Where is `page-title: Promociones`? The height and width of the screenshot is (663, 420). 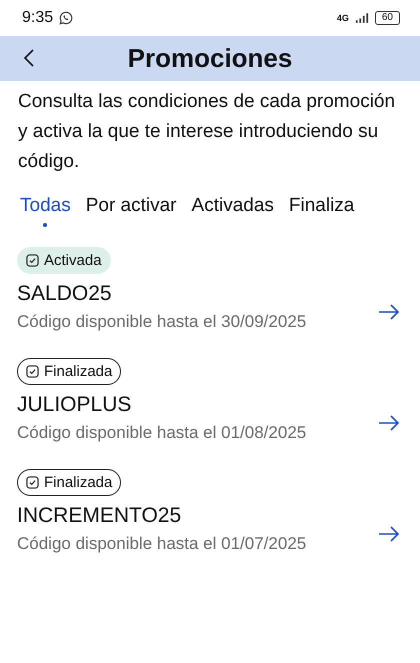
page-title: Promociones is located at coordinates (210, 58).